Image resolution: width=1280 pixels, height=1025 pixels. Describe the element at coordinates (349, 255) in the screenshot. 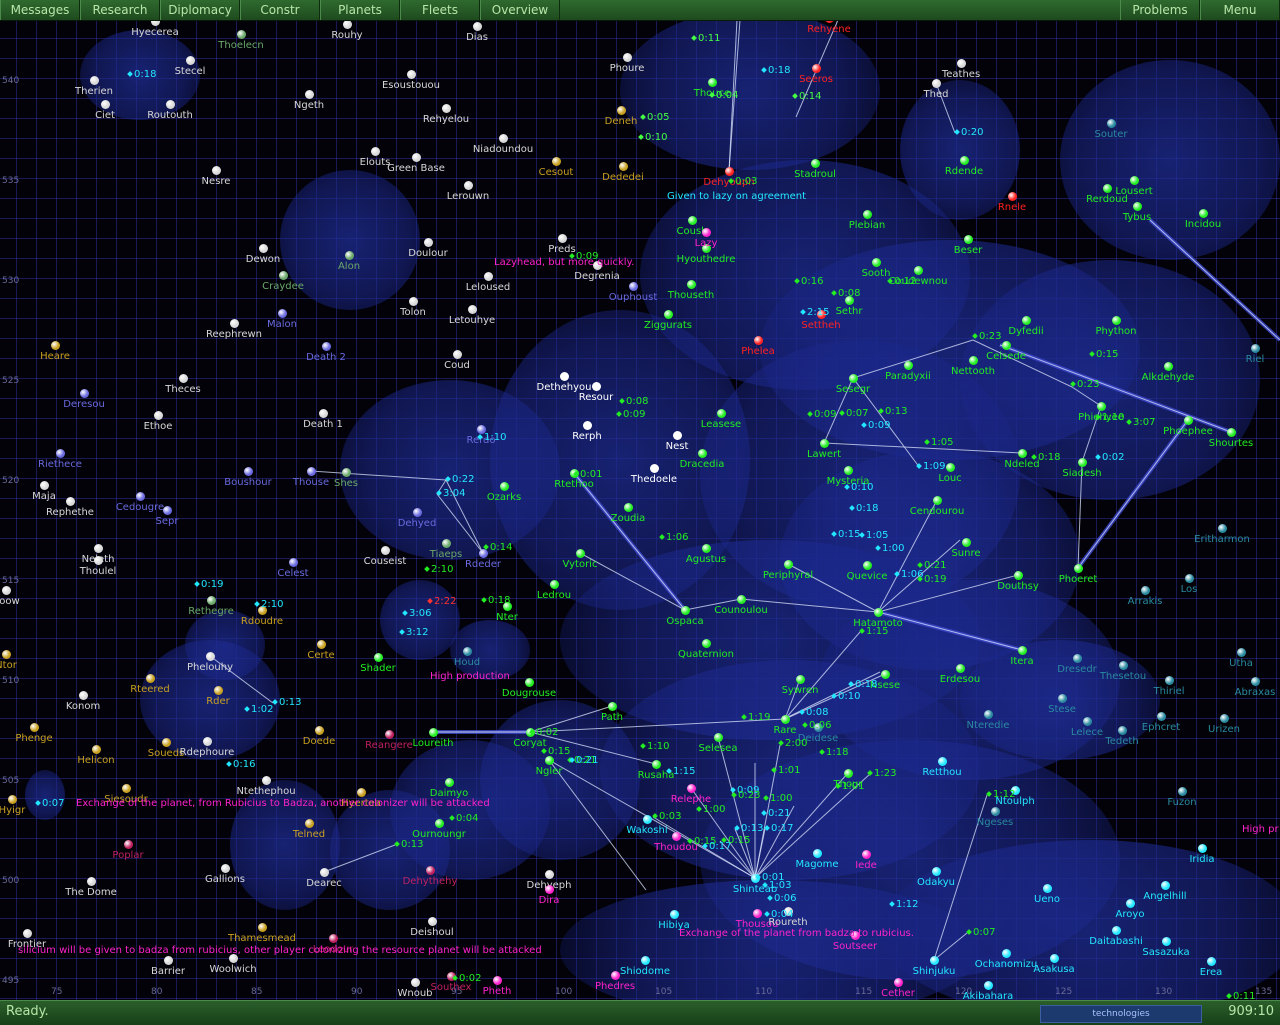

I see `star-alon` at that location.